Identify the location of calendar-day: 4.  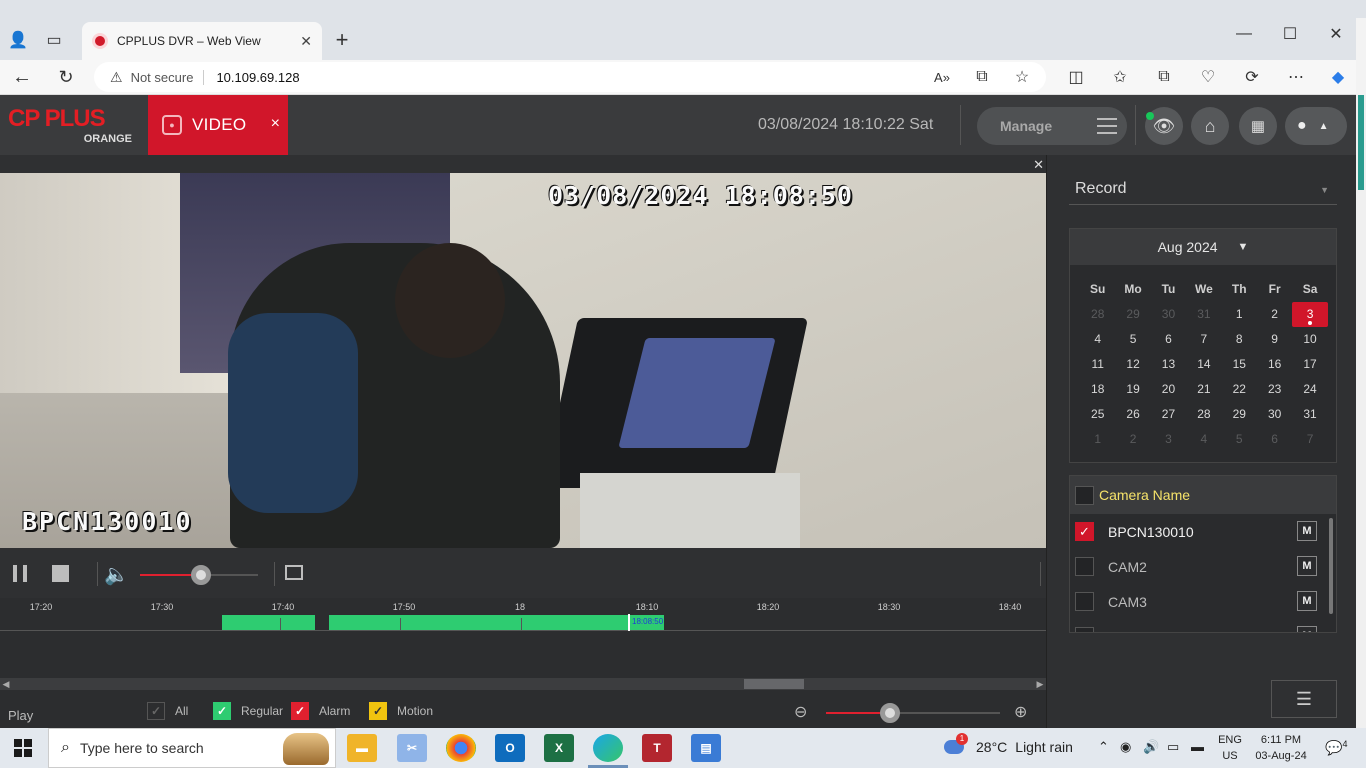
(1097, 339).